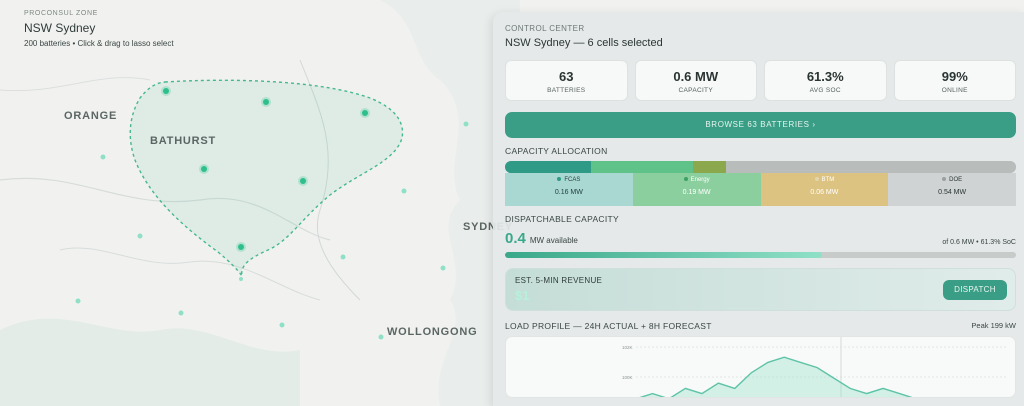 This screenshot has height=406, width=1024. Describe the element at coordinates (695, 90) in the screenshot. I see `stat-label: CAPACITY` at that location.